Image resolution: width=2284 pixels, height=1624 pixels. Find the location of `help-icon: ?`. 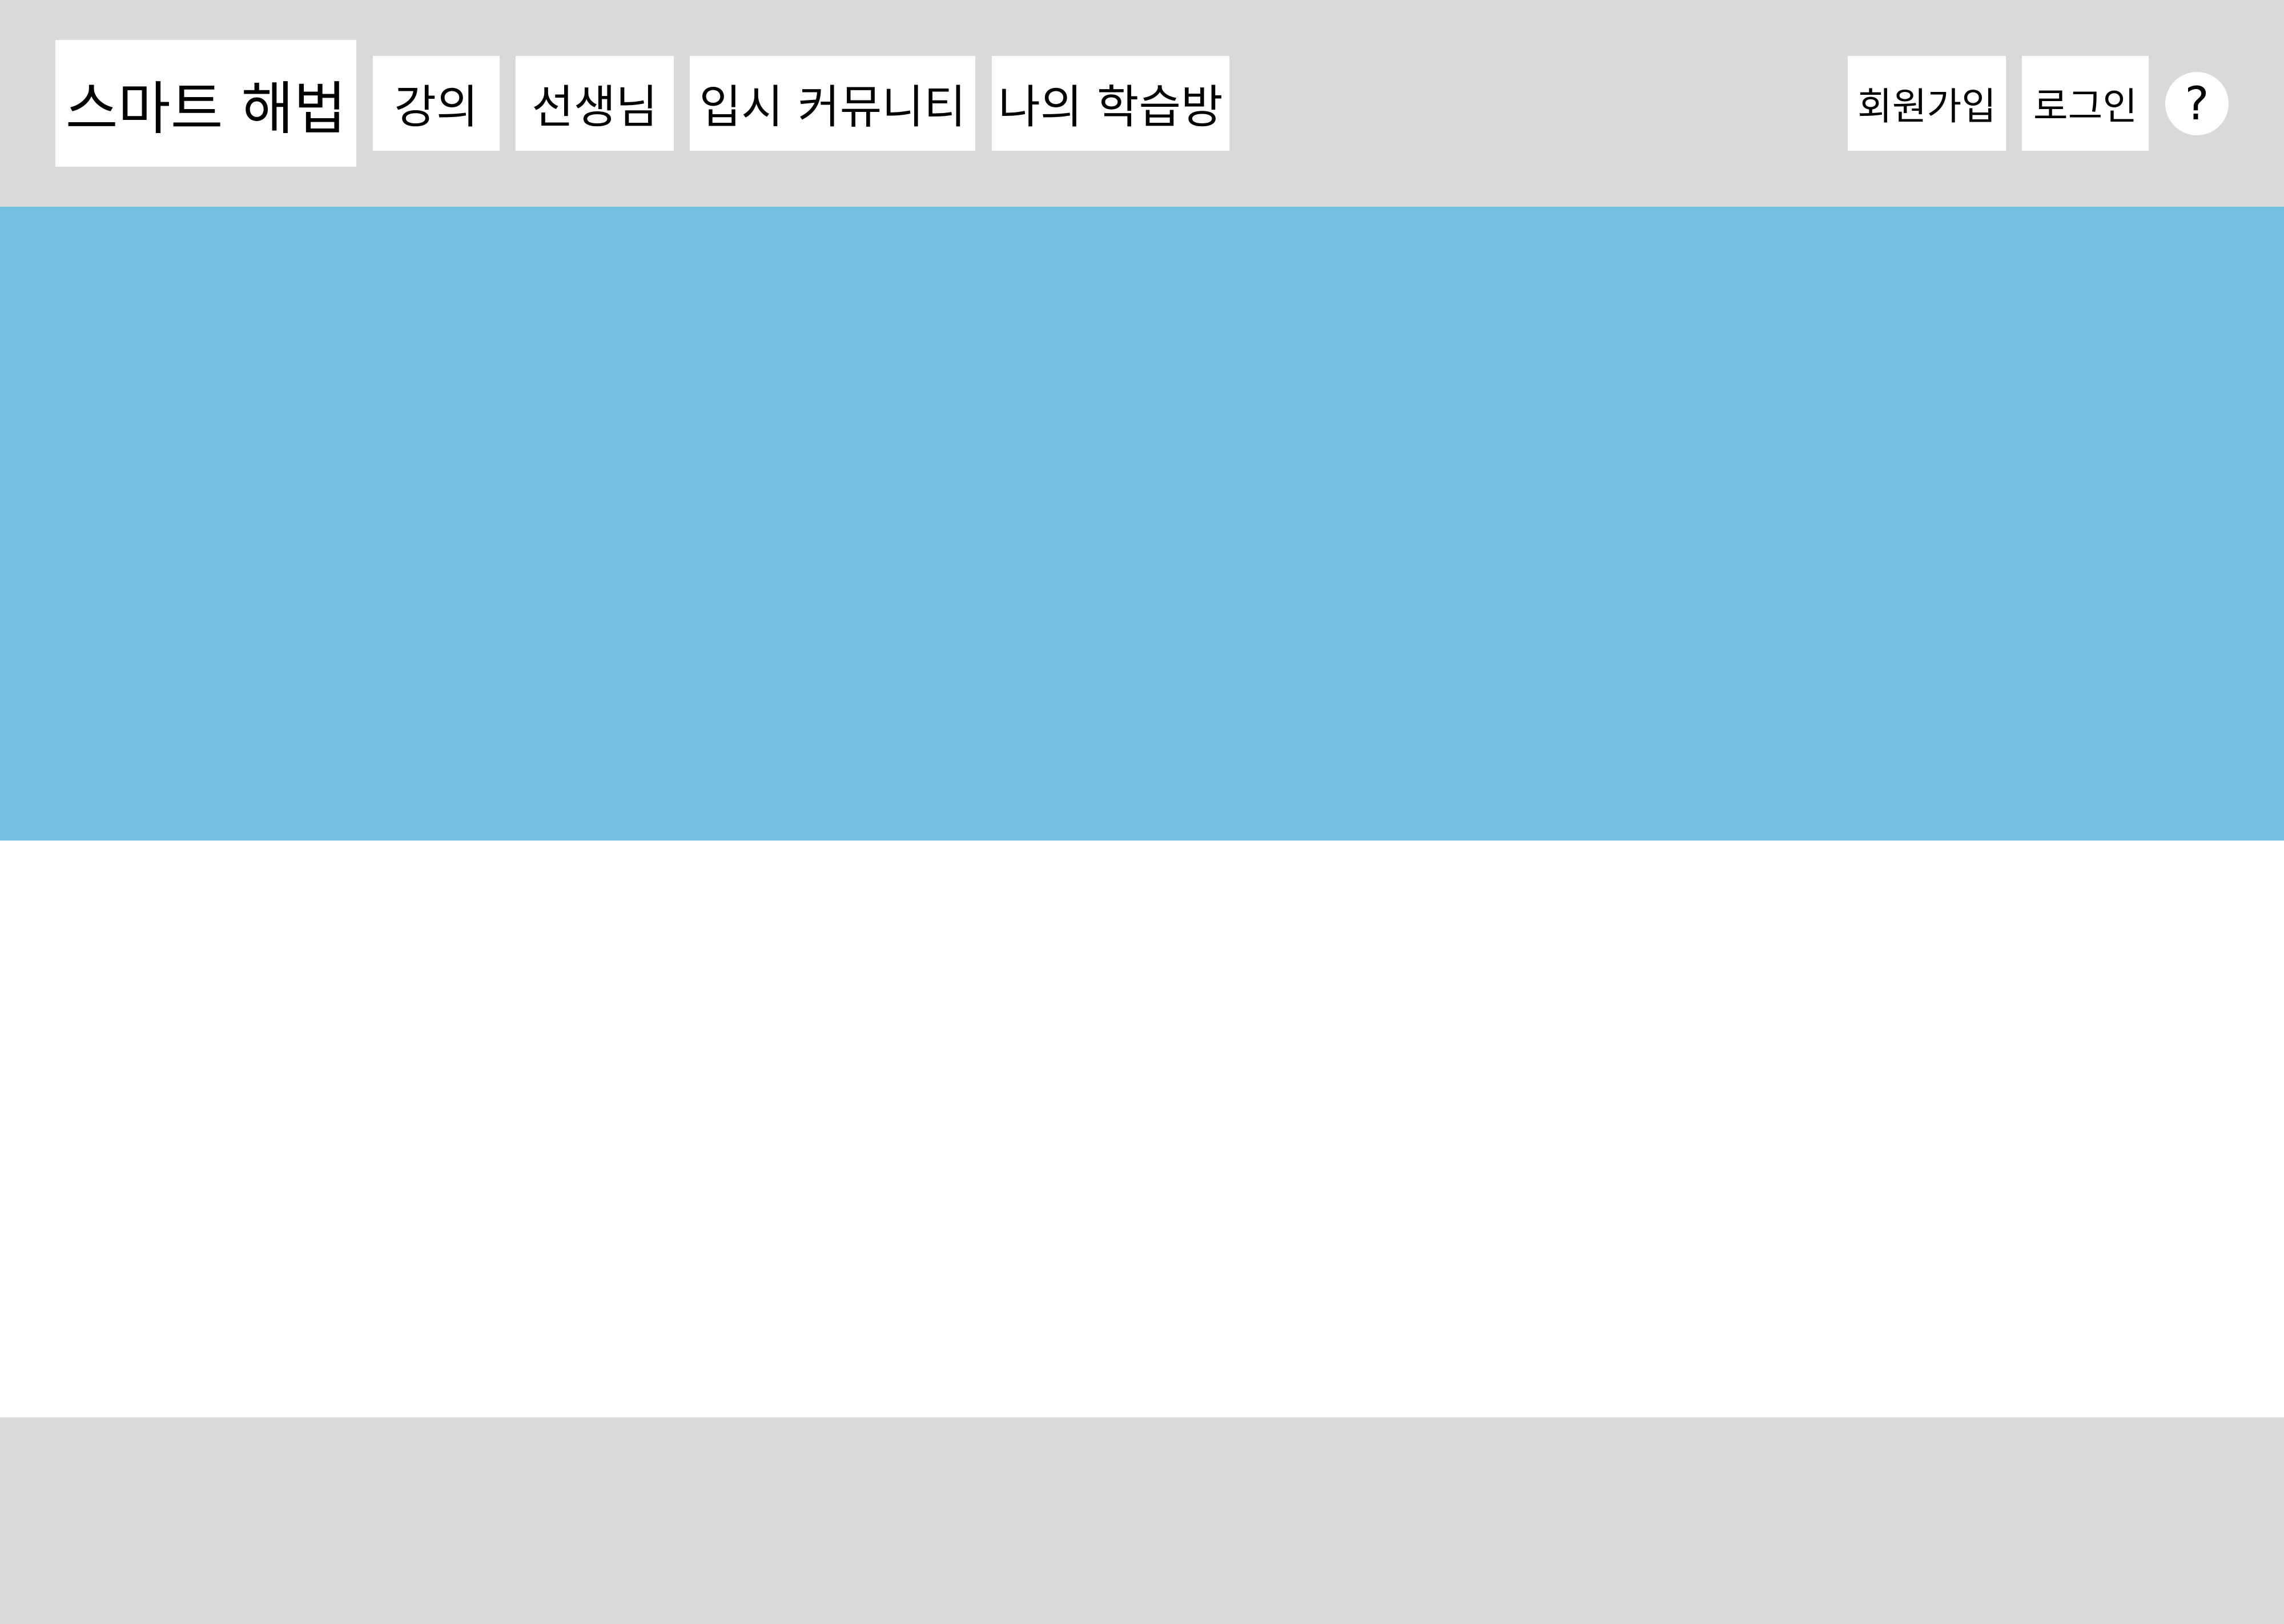

help-icon: ? is located at coordinates (2197, 103).